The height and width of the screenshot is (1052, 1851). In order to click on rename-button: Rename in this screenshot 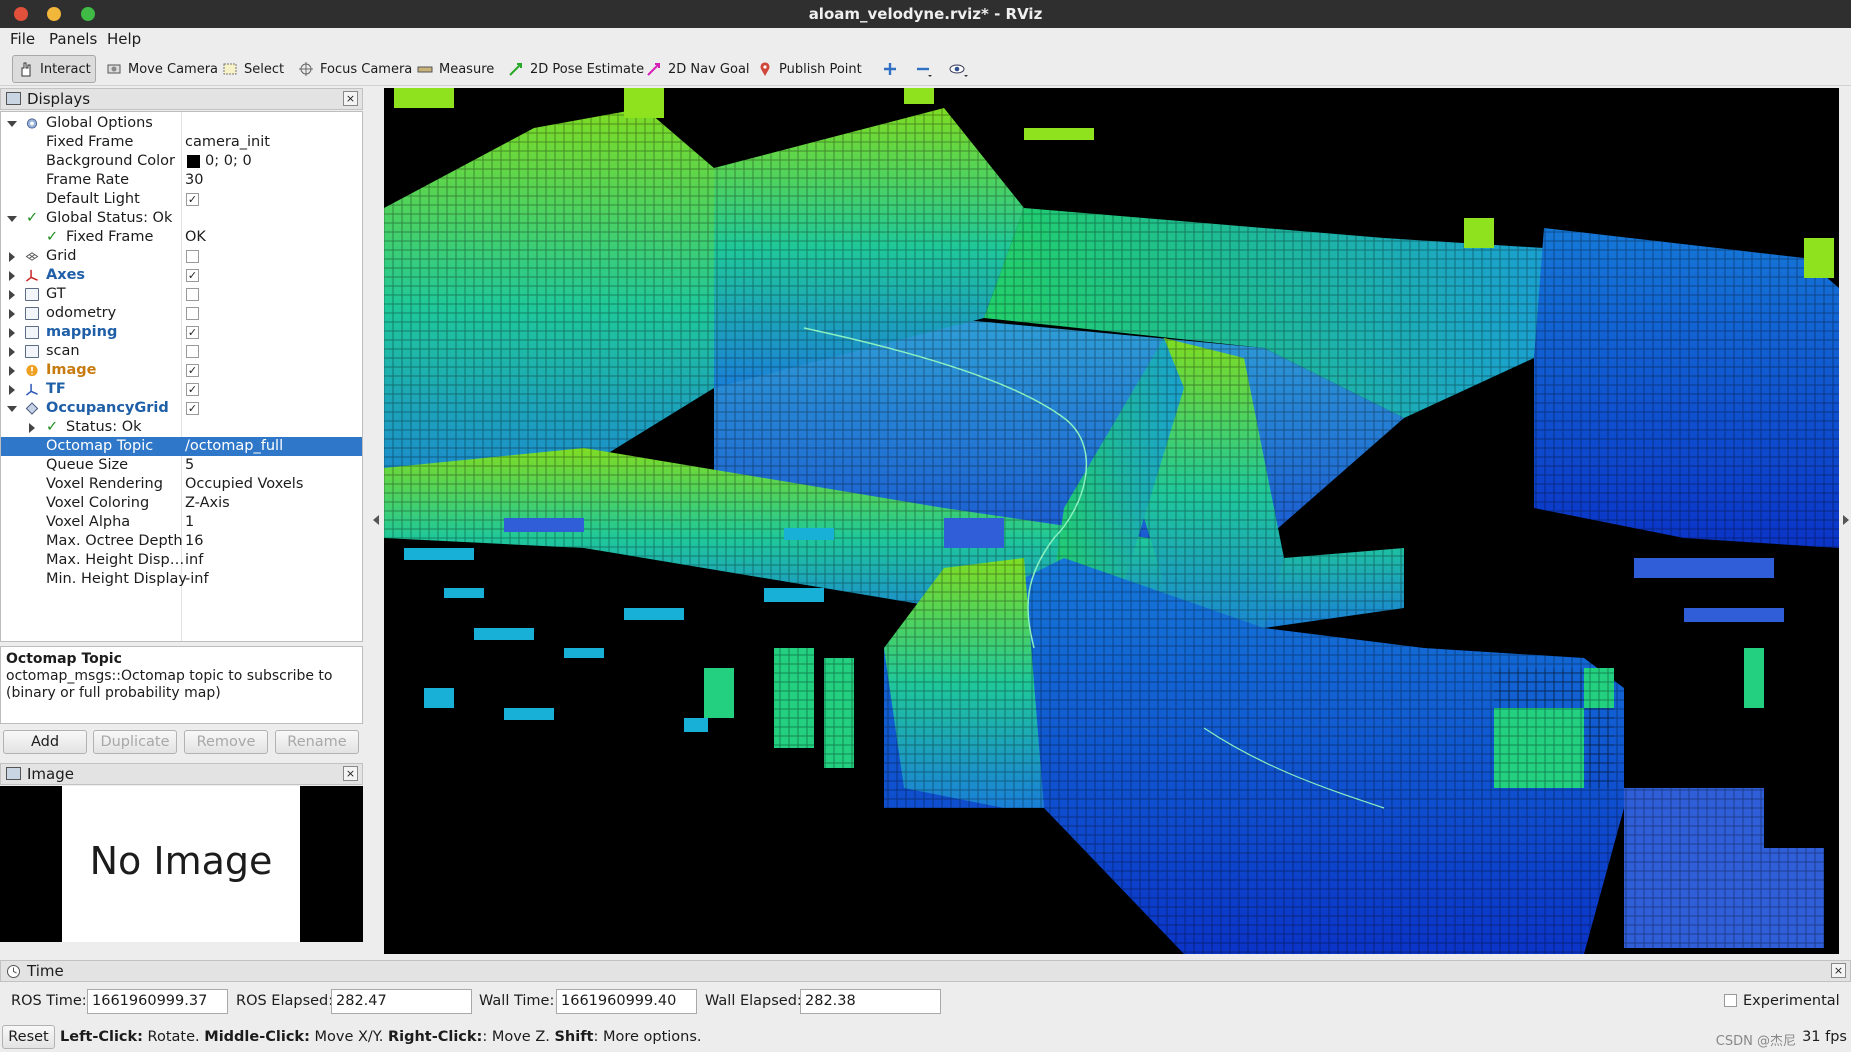, I will do `click(317, 742)`.